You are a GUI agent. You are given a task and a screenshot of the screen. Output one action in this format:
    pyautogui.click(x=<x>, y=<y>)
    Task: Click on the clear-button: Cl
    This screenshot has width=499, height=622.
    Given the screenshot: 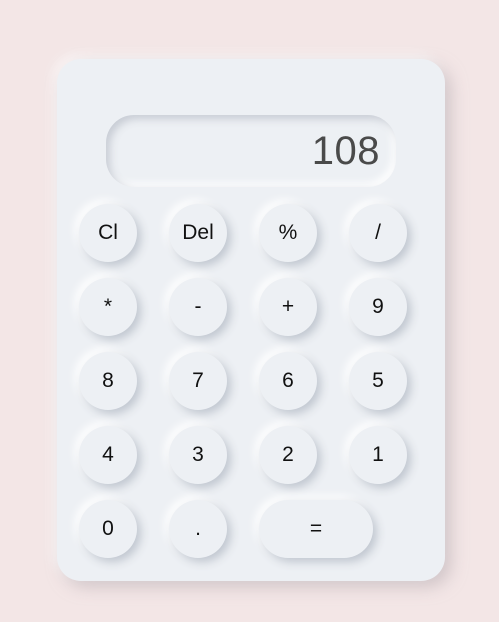 What is the action you would take?
    pyautogui.click(x=108, y=233)
    